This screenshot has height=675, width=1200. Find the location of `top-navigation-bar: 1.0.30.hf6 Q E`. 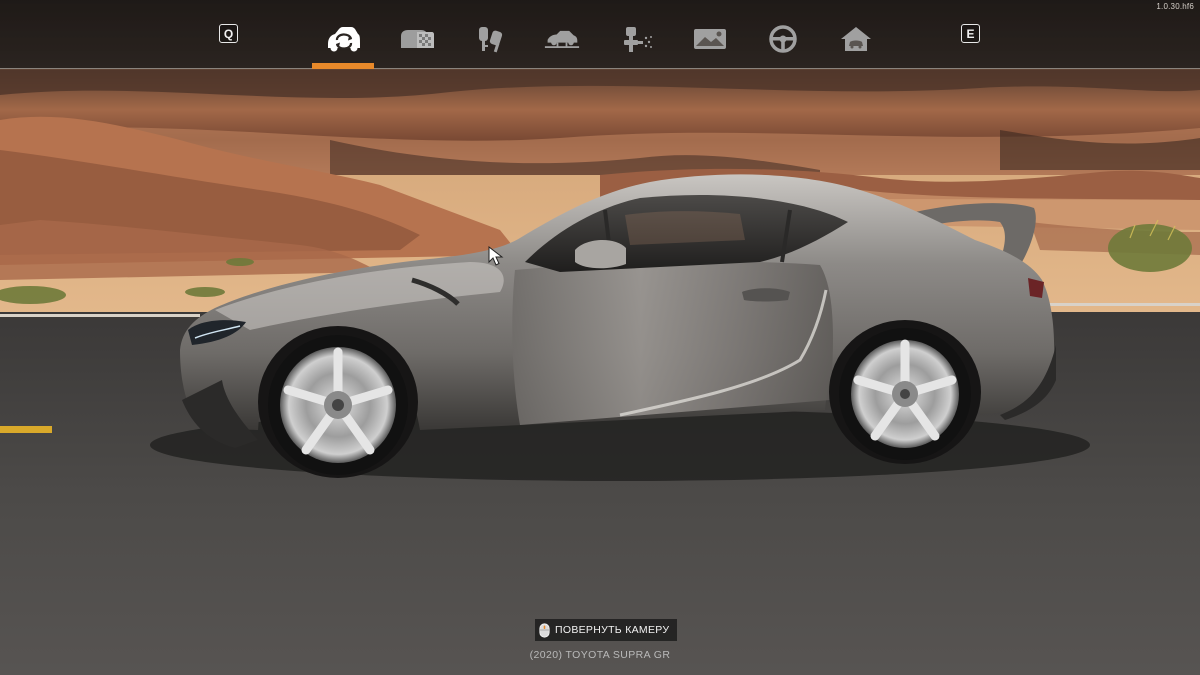

top-navigation-bar: 1.0.30.hf6 Q E is located at coordinates (600, 34).